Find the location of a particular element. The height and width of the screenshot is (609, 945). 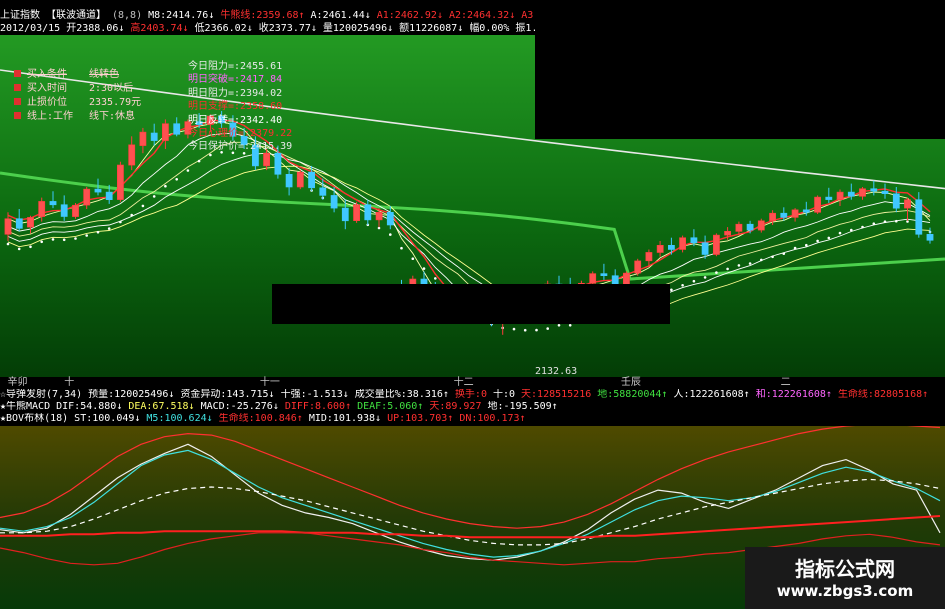

date-tick-label: 十 is located at coordinates (69, 382).